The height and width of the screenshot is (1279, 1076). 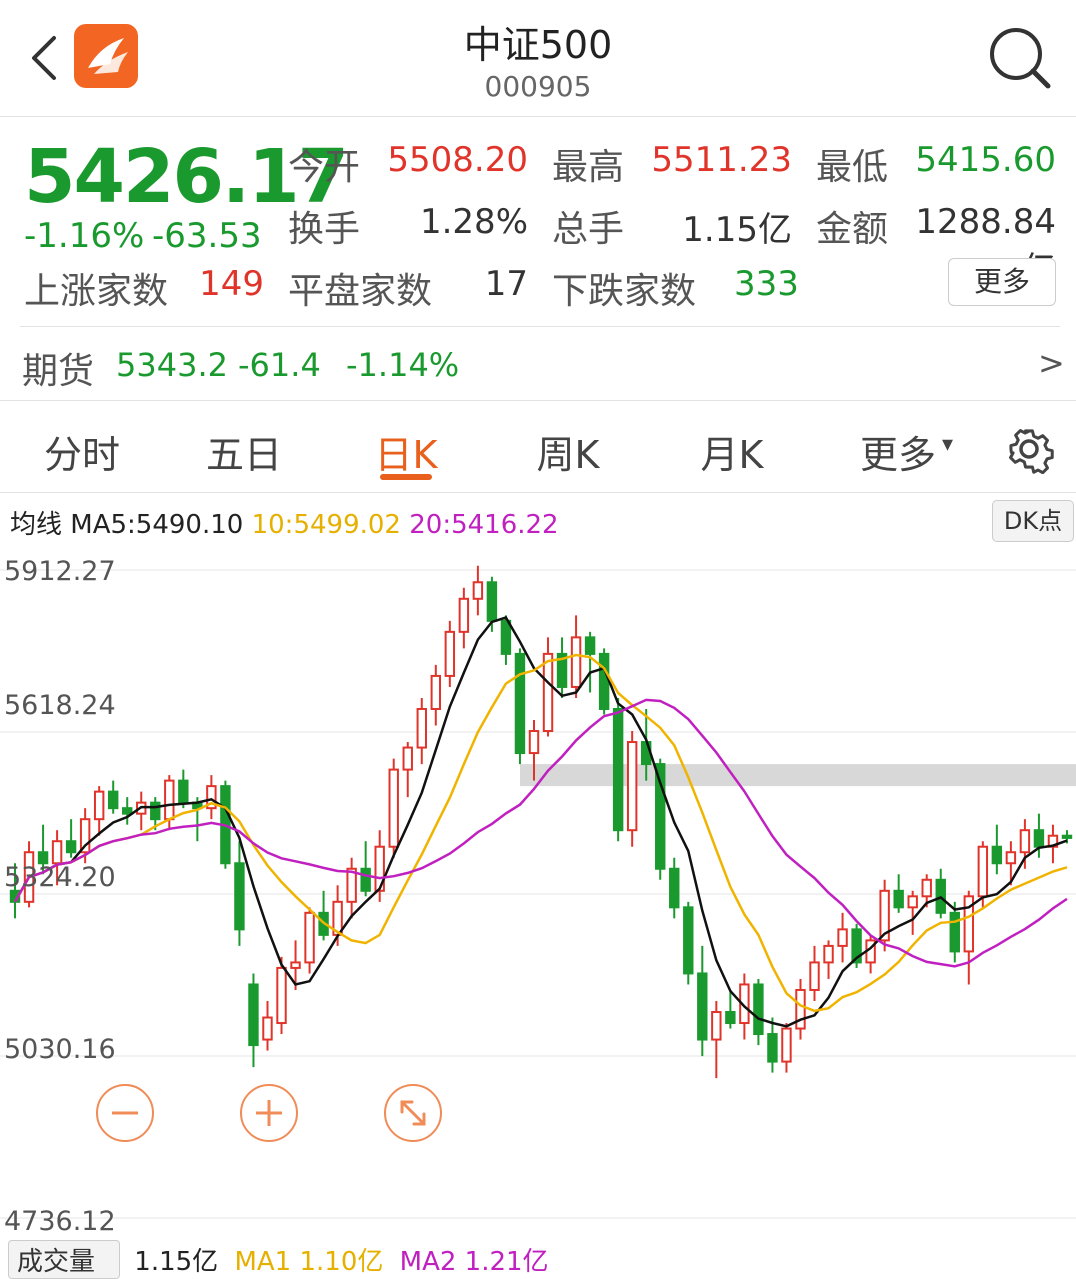 I want to click on y-tick-label: 4736.12, so click(x=60, y=1221).